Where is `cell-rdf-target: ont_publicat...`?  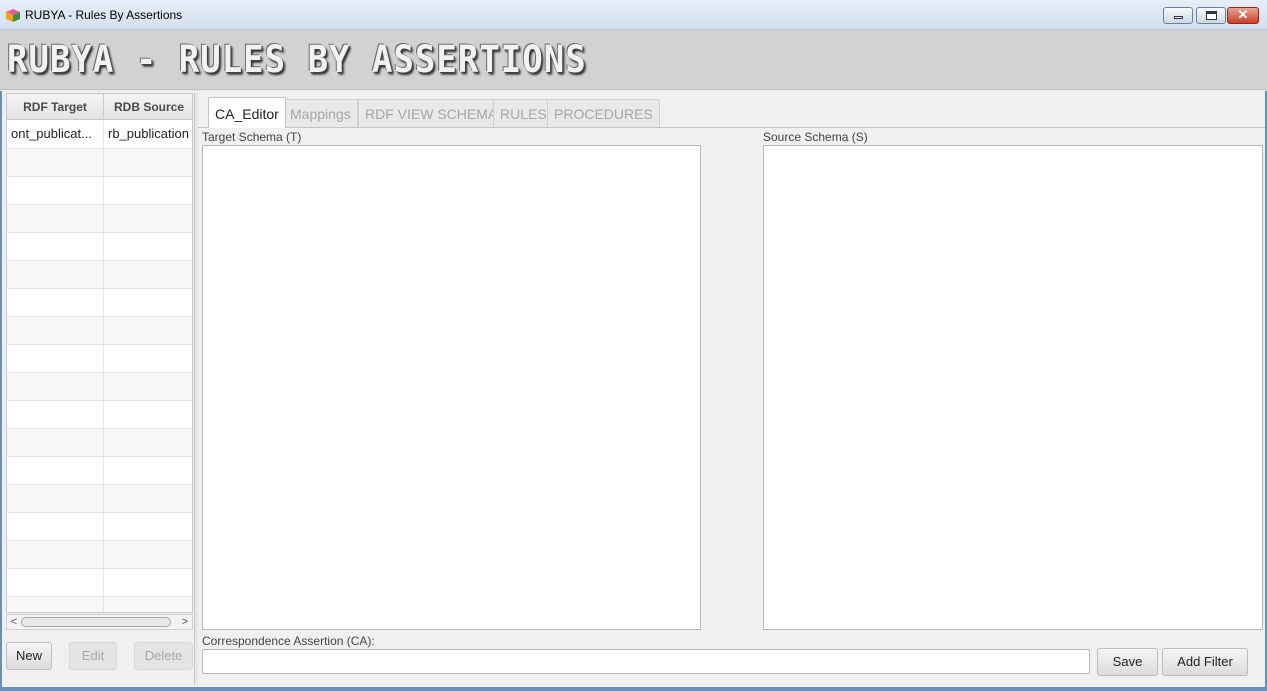 cell-rdf-target: ont_publicat... is located at coordinates (55, 135).